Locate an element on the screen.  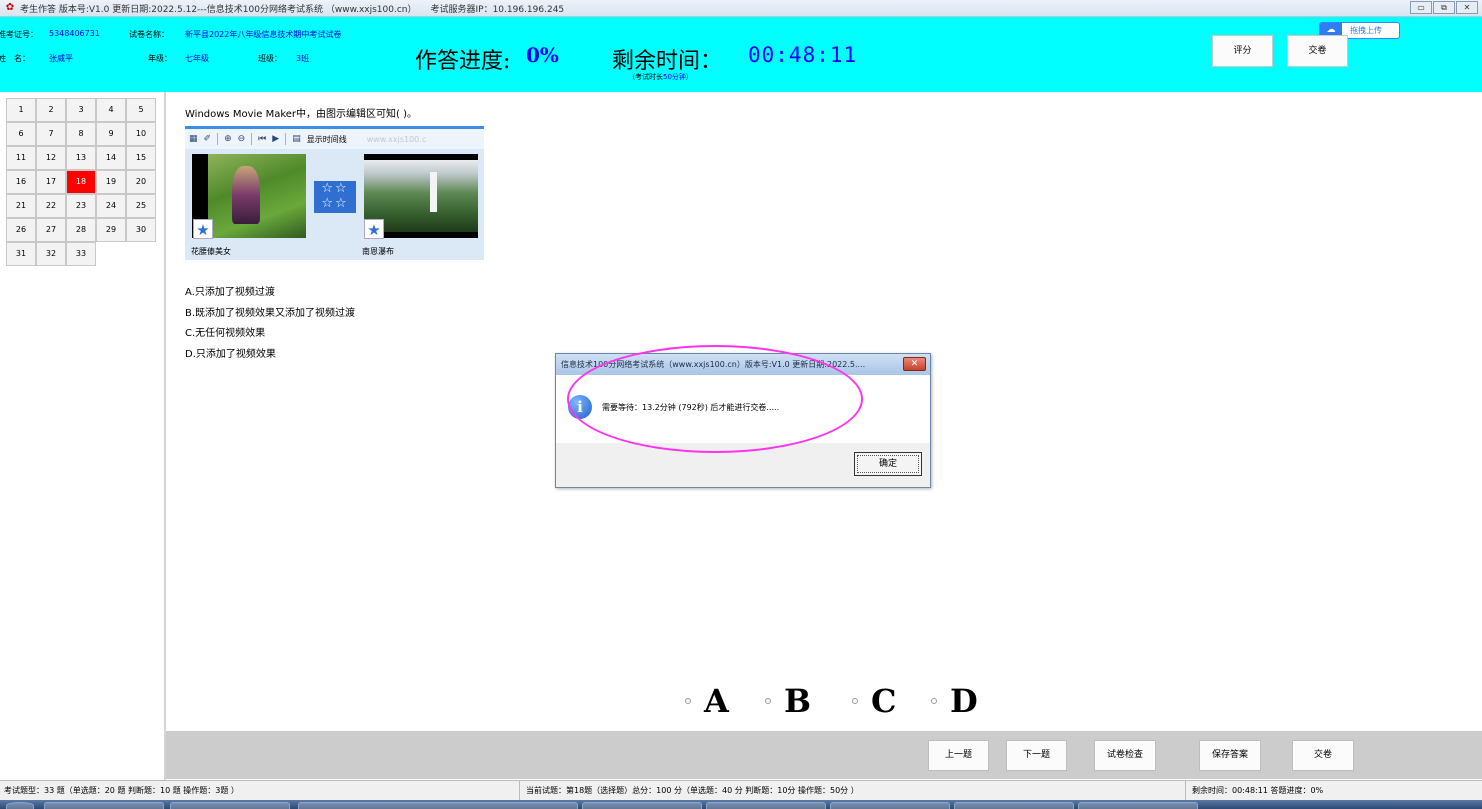
answer-radio-d: D is located at coordinates (954, 701).